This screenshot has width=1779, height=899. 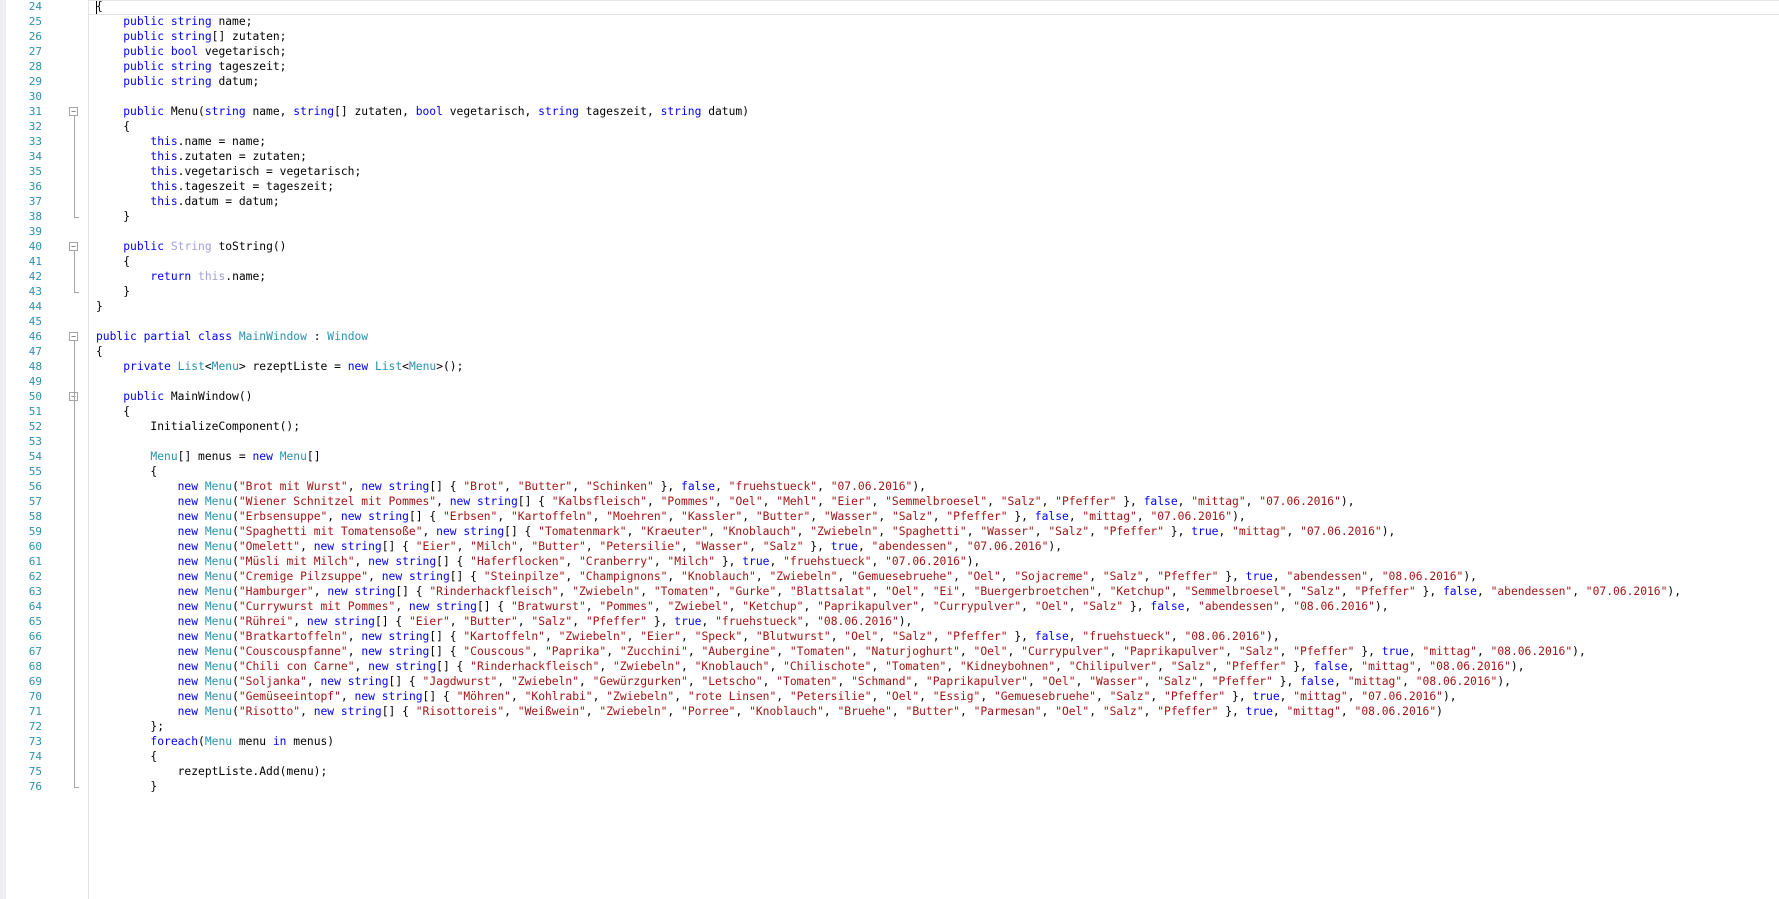 What do you see at coordinates (147, 366) in the screenshot?
I see `code-token: private` at bounding box center [147, 366].